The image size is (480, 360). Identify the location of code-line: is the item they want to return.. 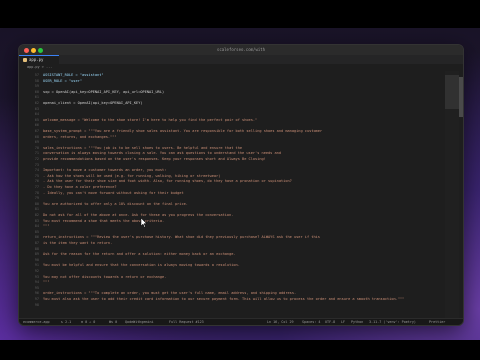
(77, 243).